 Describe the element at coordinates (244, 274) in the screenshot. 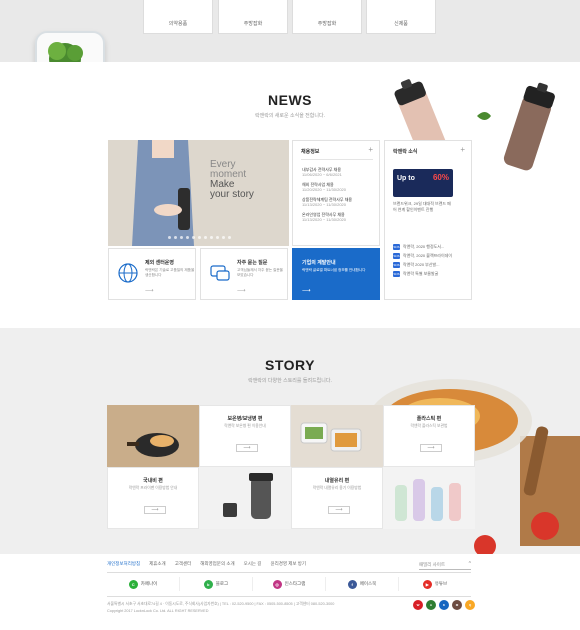

I see `faq-card: 자주 묻는 질문 고객님들께서 자주 묻는 질문을 모았습니다 ⟶` at that location.